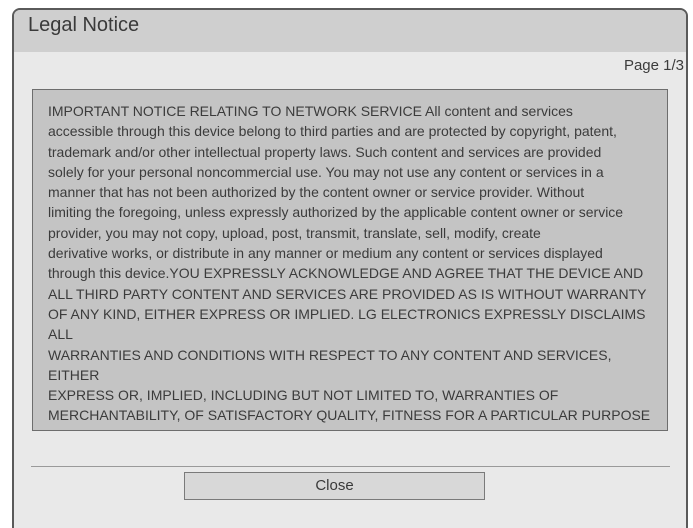  Describe the element at coordinates (84, 25) in the screenshot. I see `dialog-title: Legal Notice` at that location.